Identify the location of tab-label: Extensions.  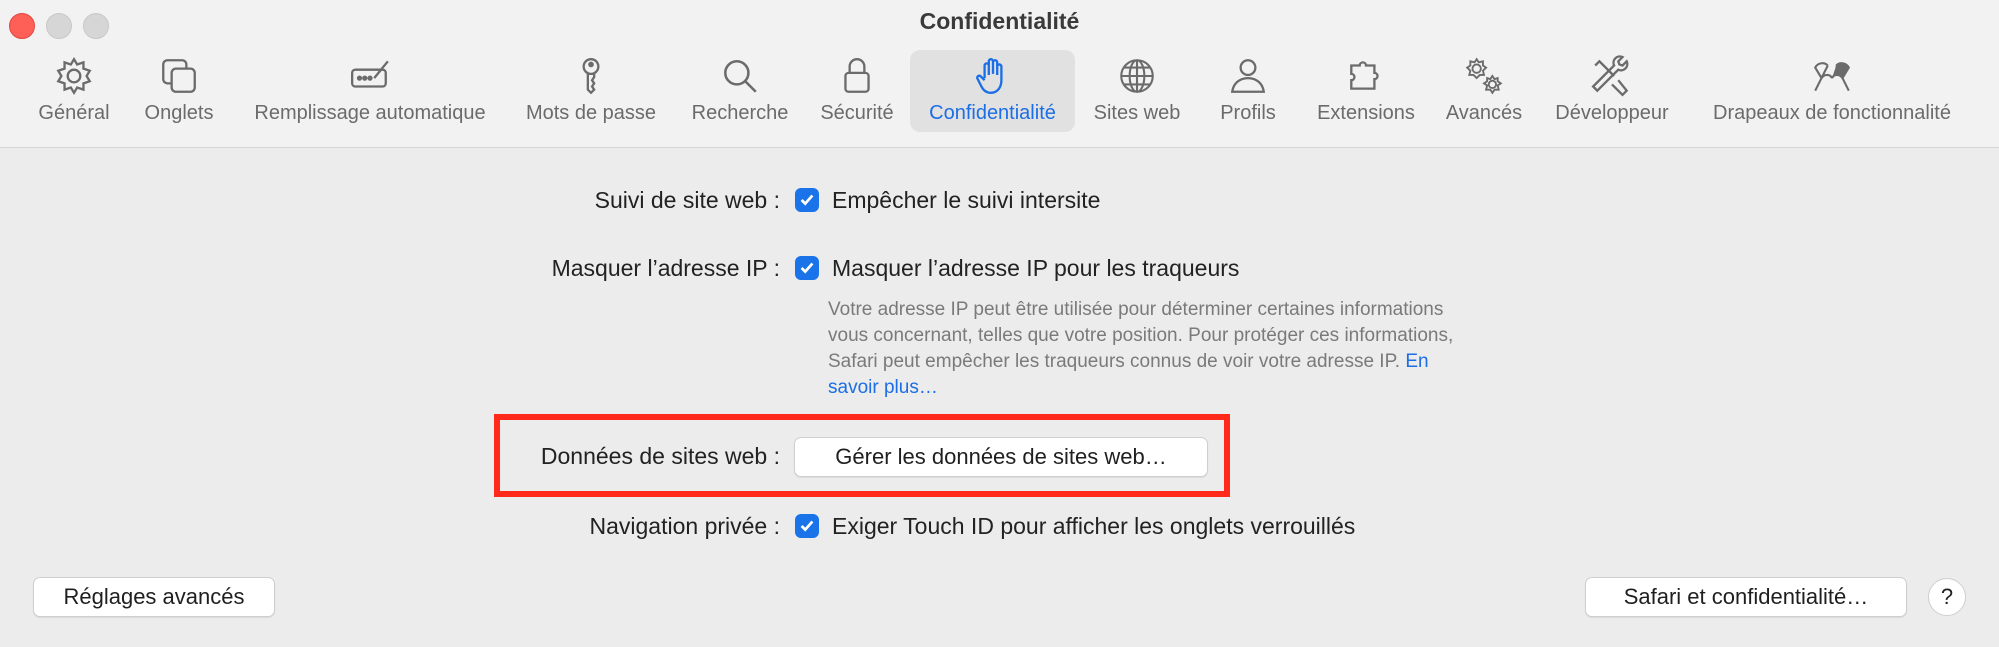
(1366, 113).